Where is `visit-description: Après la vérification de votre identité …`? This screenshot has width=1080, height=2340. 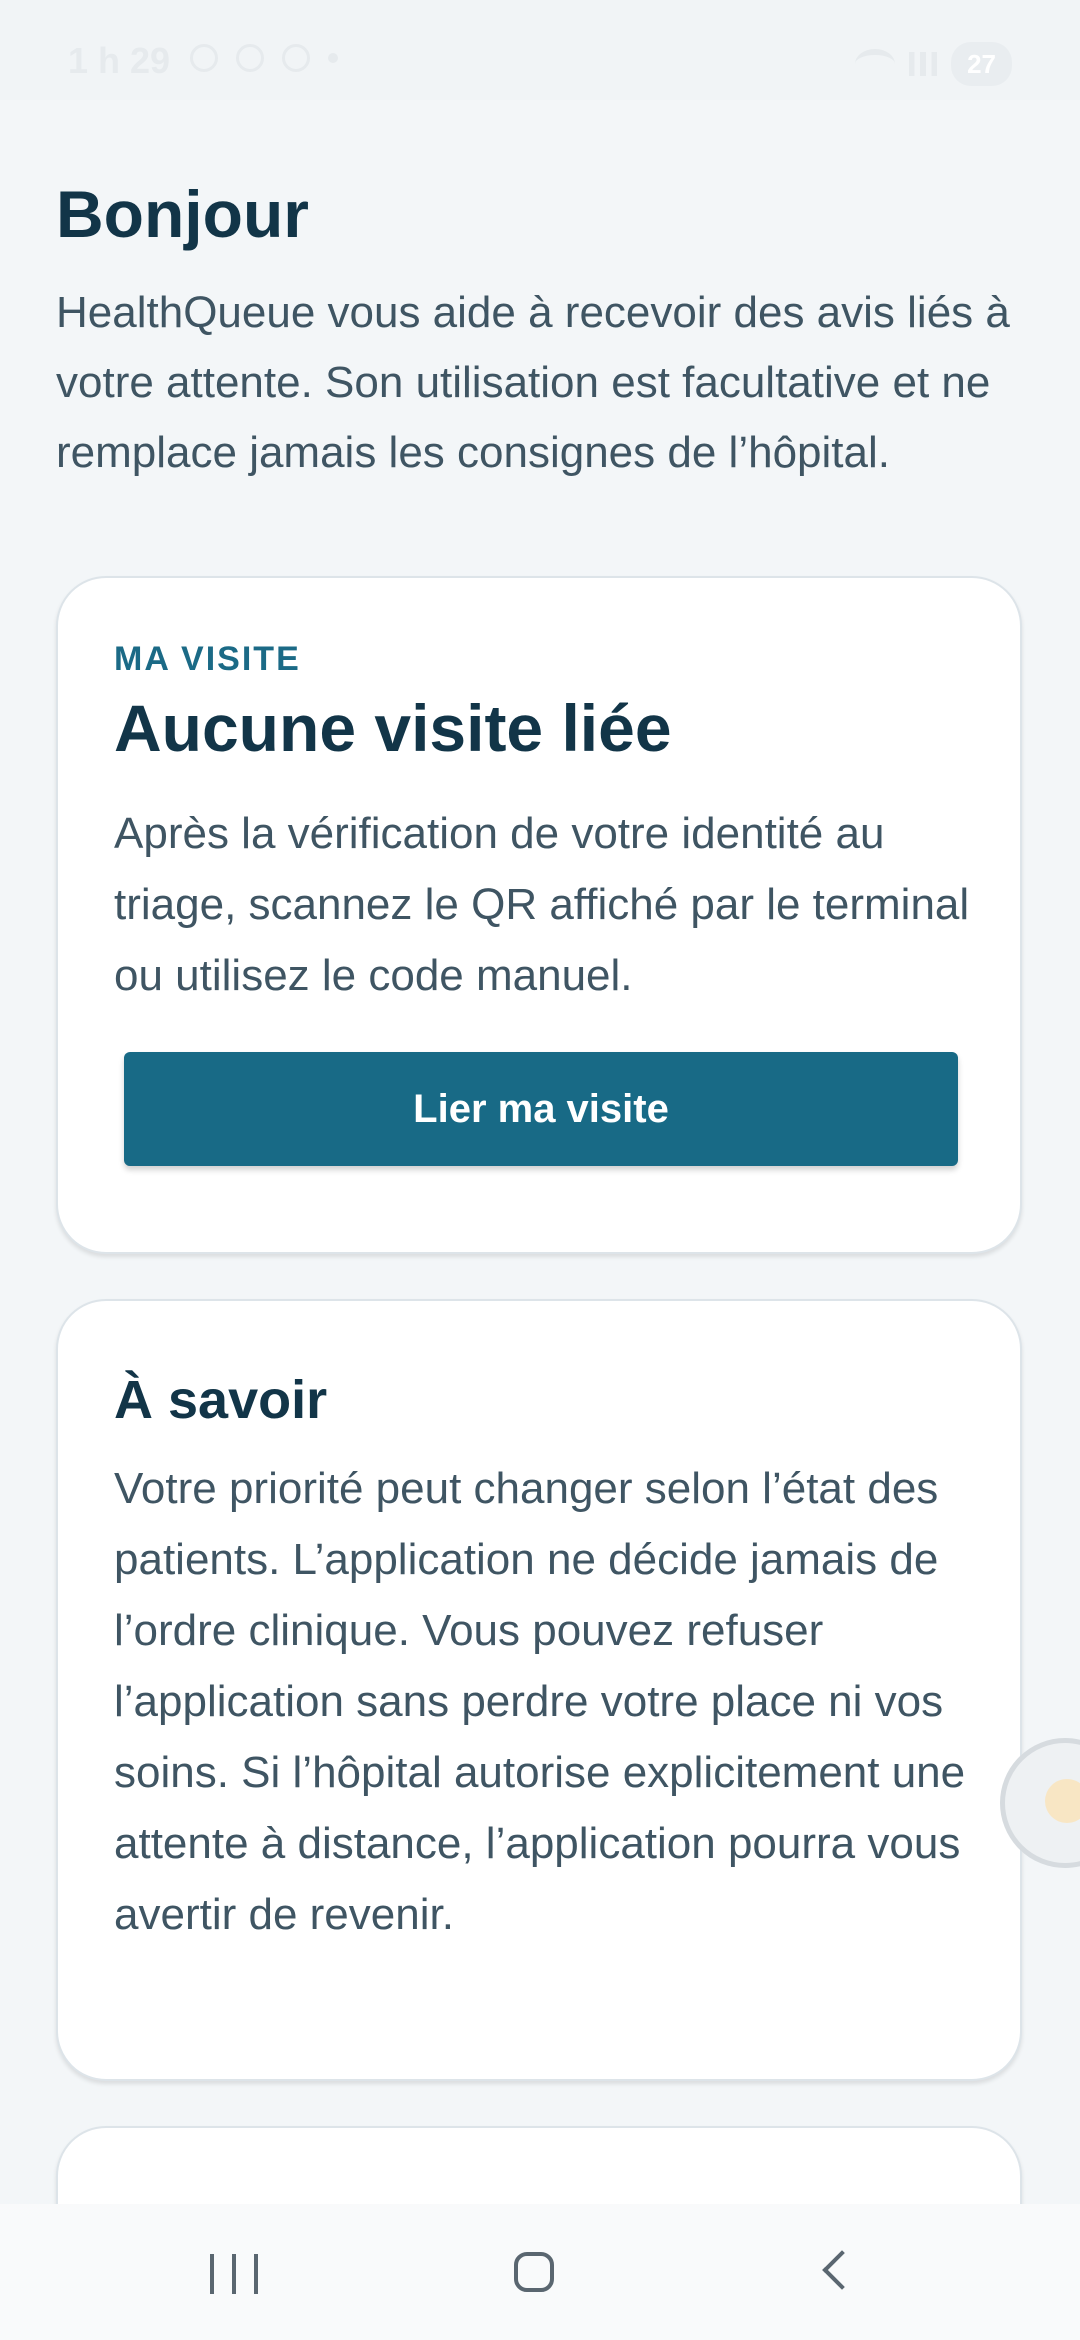 visit-description: Après la vérification de votre identité … is located at coordinates (542, 904).